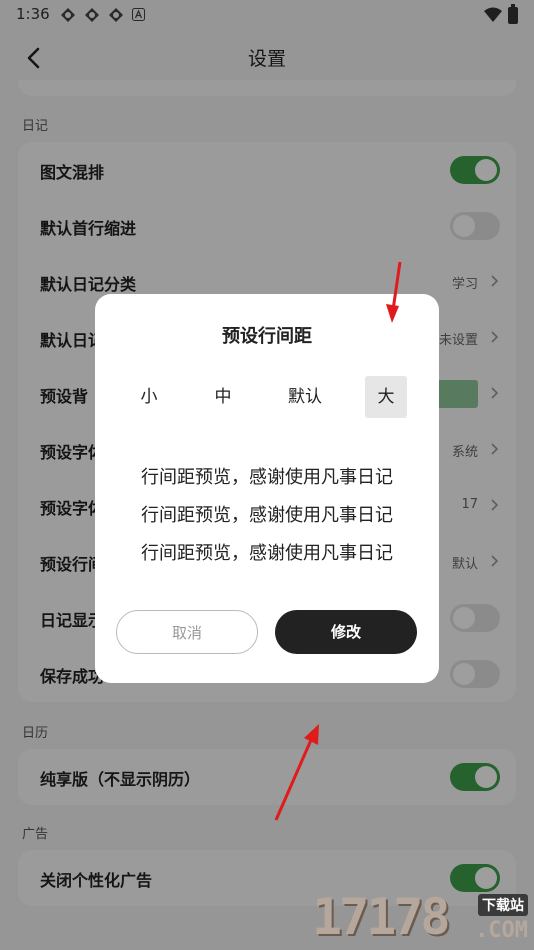  What do you see at coordinates (223, 397) in the screenshot?
I see `option-medium: 中` at bounding box center [223, 397].